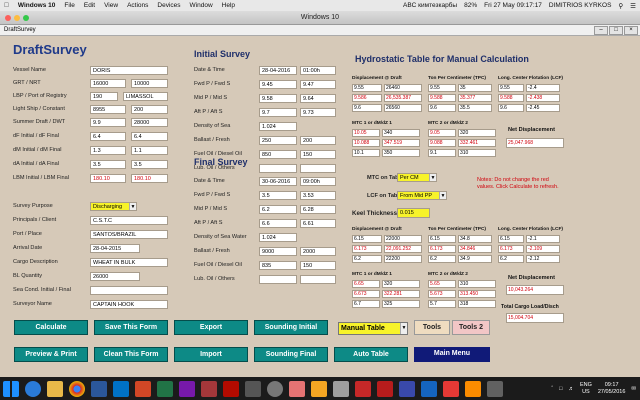 Image resolution: width=640 pixels, height=400 pixels. I want to click on fin-tpc-draft-3: 6.2, so click(442, 259).